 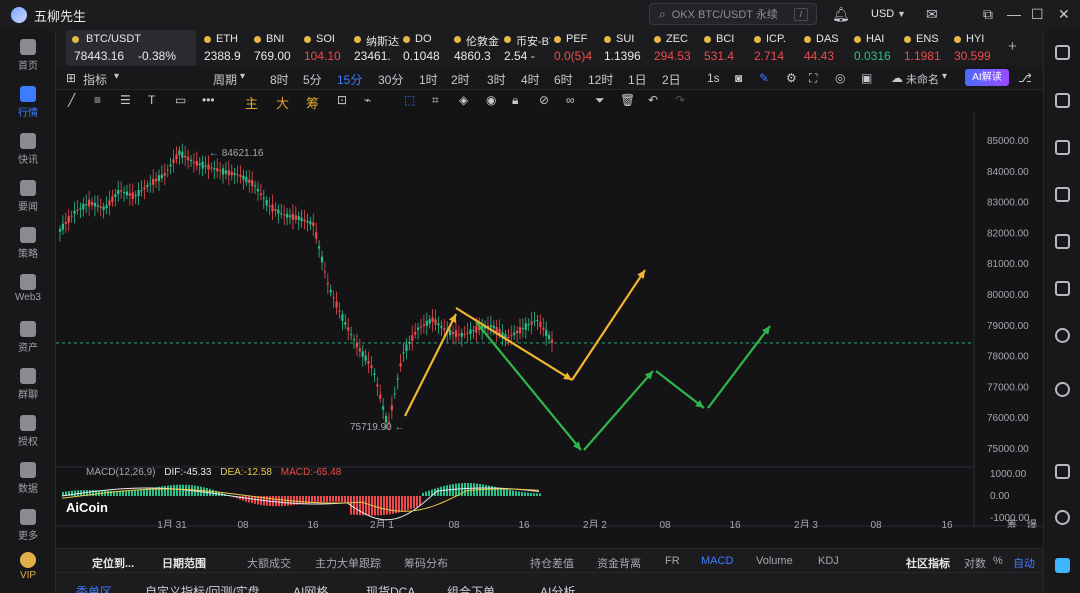 What do you see at coordinates (491, 100) in the screenshot?
I see `eye-tool-icon: ◉` at bounding box center [491, 100].